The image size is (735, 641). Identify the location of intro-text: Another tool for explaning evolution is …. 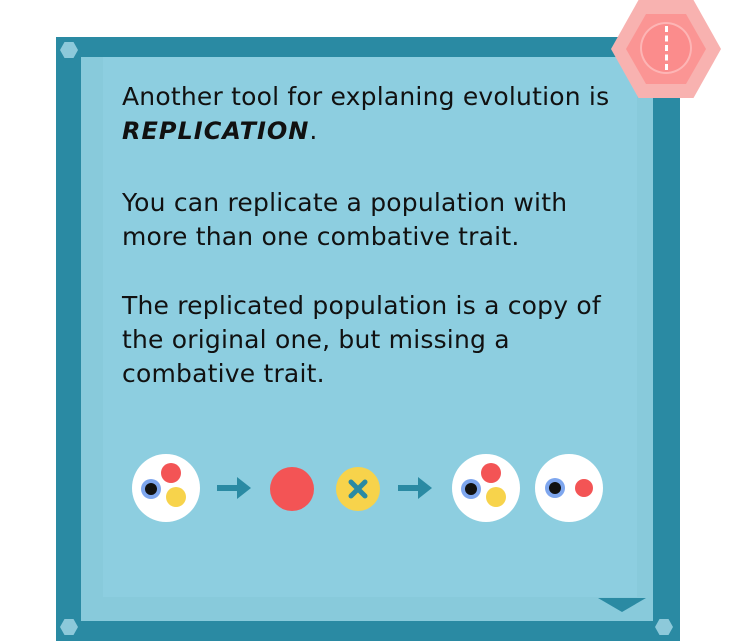
(365, 114).